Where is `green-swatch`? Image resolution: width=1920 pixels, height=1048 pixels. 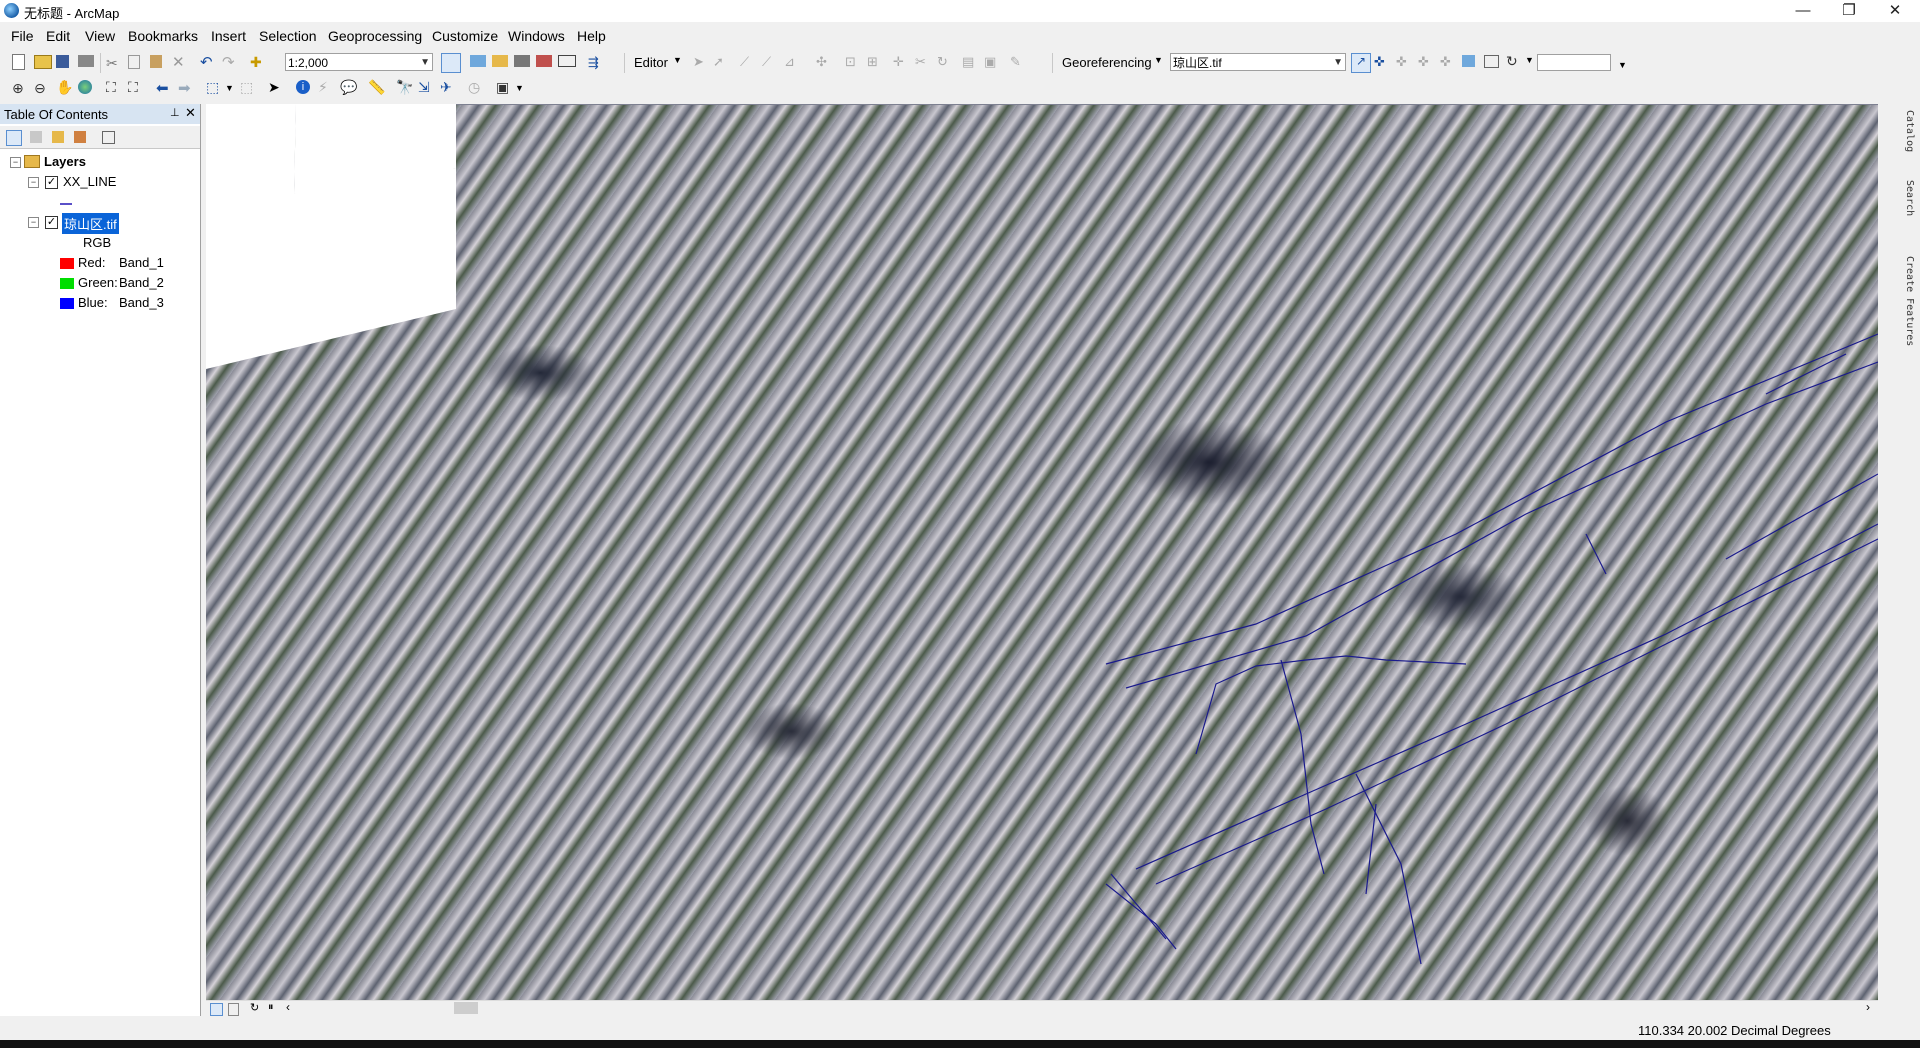
green-swatch is located at coordinates (67, 283).